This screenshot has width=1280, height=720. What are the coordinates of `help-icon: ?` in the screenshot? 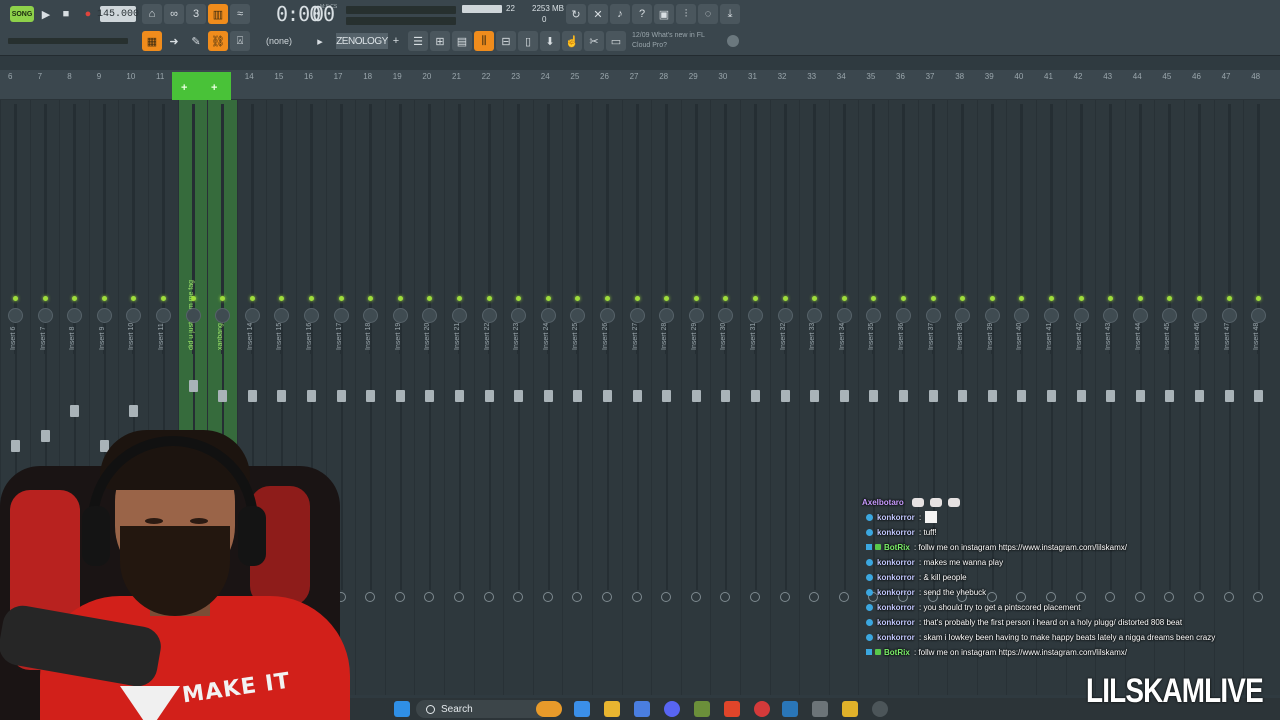 It's located at (642, 14).